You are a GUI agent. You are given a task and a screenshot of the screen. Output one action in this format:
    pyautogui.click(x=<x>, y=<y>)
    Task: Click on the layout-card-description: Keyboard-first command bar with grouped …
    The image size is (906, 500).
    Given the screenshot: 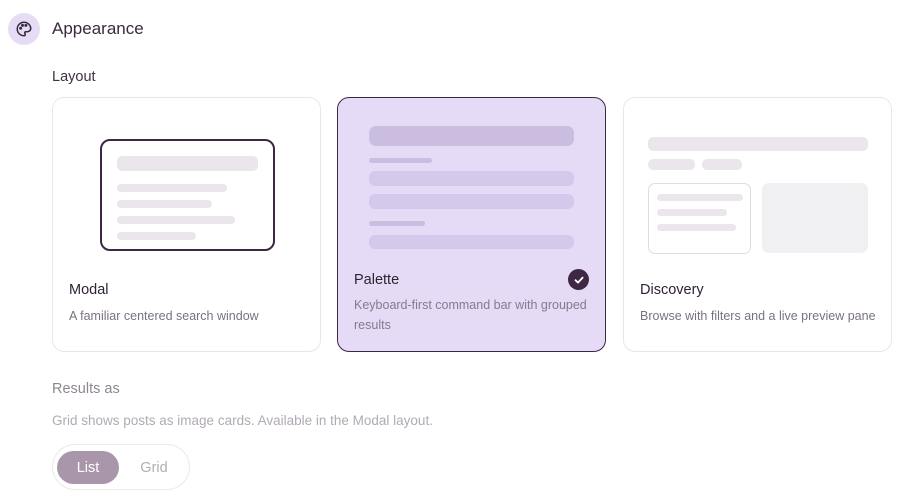 What is the action you would take?
    pyautogui.click(x=470, y=315)
    